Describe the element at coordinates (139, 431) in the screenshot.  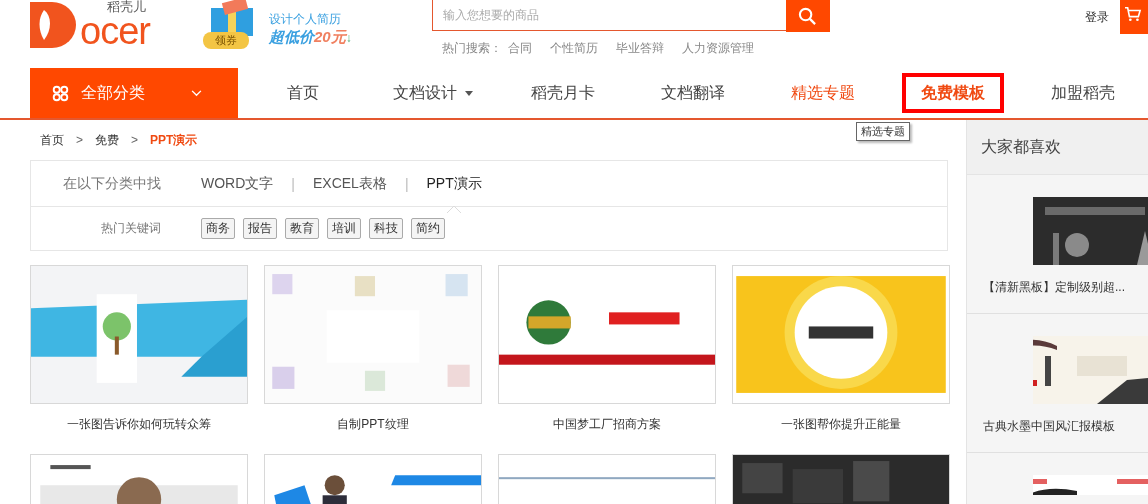
I see `template-title: 一张图告诉你如何玩转众筹` at that location.